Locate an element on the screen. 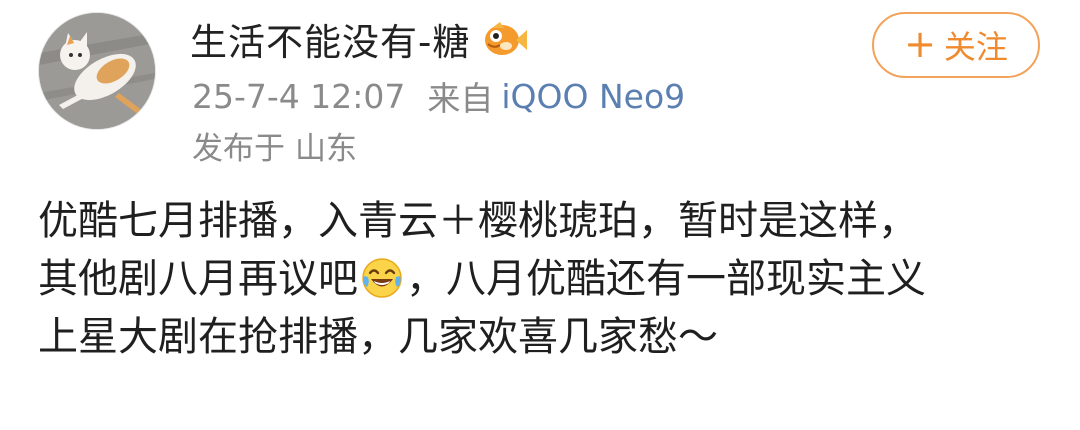  username-row: 生活不能没有-糖 is located at coordinates (359, 39).